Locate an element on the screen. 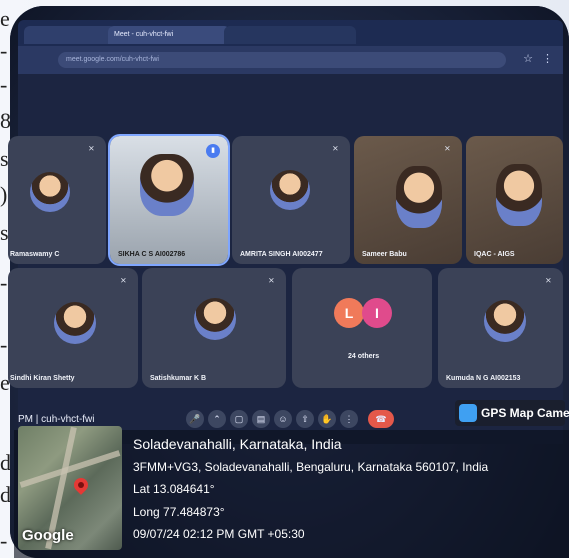  browser-tab-bar: Meet - cuh-vhct-fwi is located at coordinates (290, 33).